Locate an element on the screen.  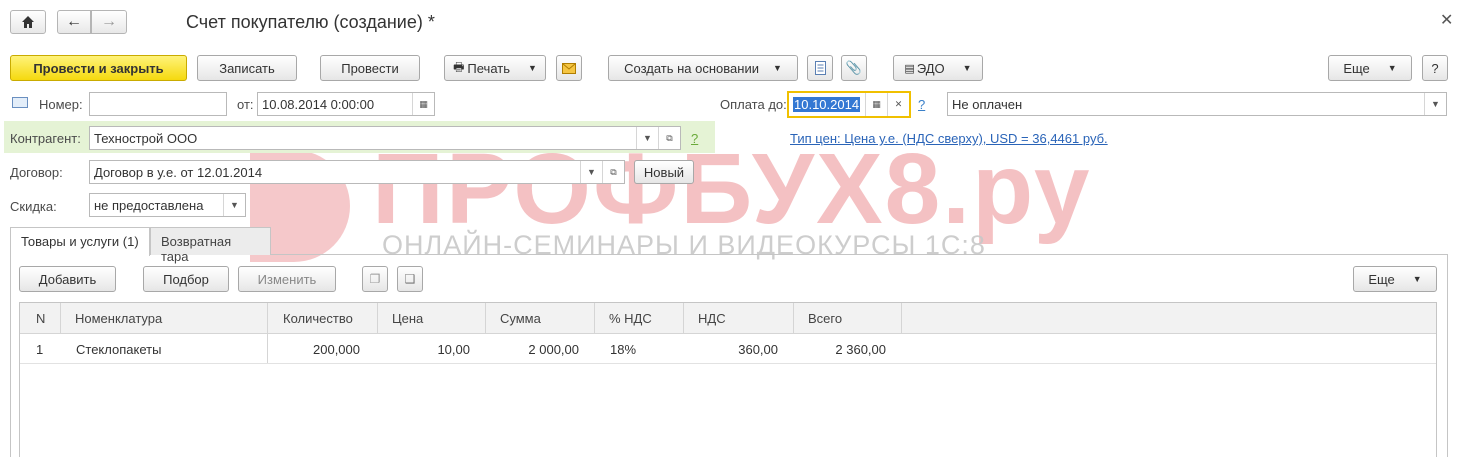
more-button: Еще ▼ is located at coordinates (1370, 68).